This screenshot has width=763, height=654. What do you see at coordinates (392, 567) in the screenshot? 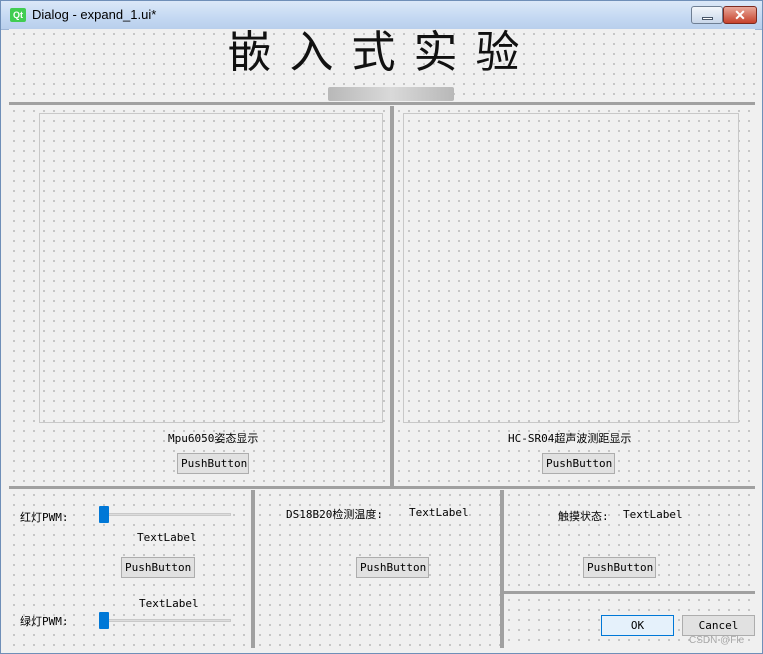
I see `temperature-push-button: PushButton` at bounding box center [392, 567].